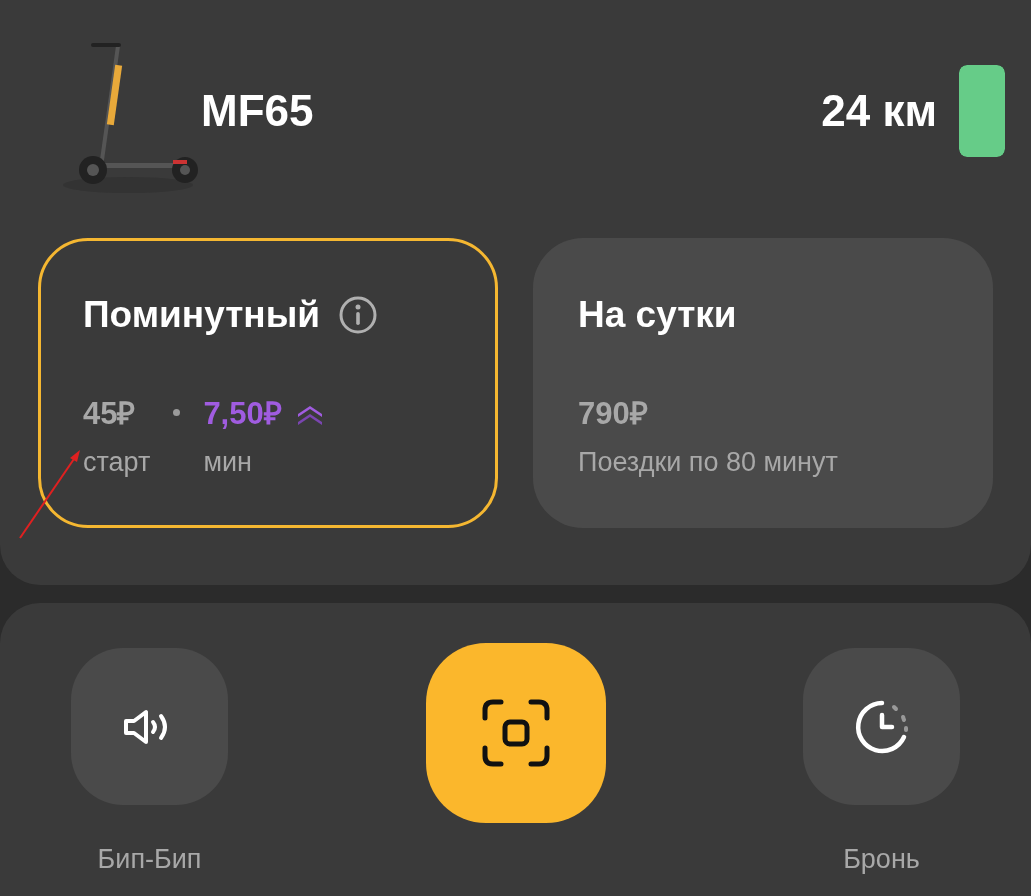 The width and height of the screenshot is (1031, 896). I want to click on reserve-button, so click(881, 726).